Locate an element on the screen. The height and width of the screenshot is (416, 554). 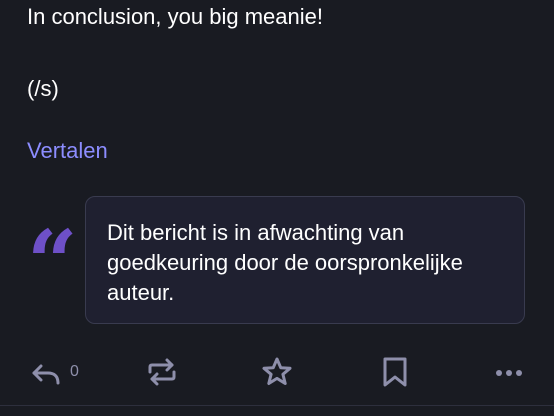
bookmark-button is located at coordinates (395, 372).